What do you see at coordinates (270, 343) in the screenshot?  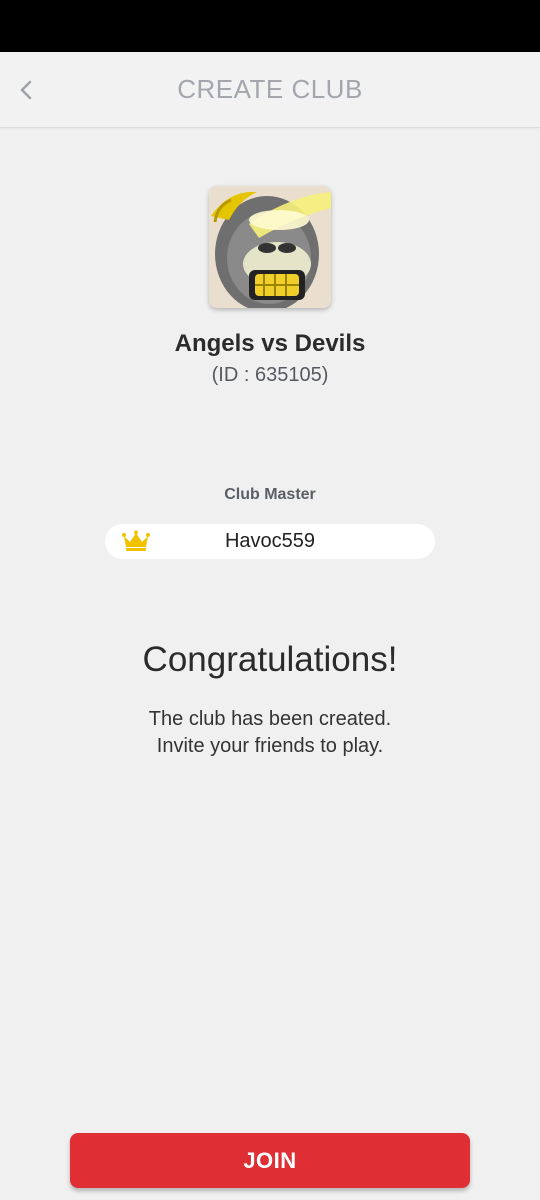 I see `club-name: Angels vs Devils` at bounding box center [270, 343].